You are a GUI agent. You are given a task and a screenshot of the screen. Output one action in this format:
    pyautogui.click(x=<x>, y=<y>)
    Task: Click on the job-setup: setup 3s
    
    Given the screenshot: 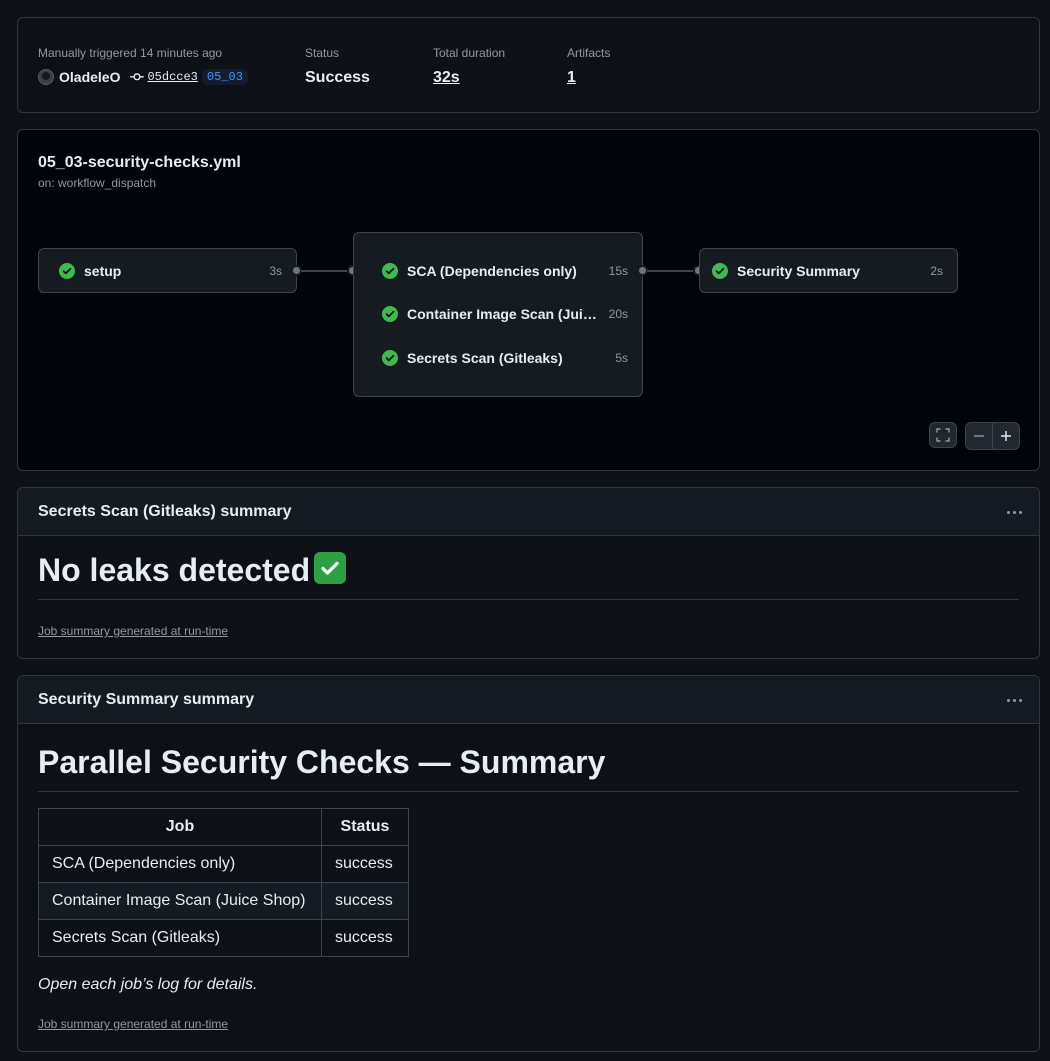 What is the action you would take?
    pyautogui.click(x=167, y=270)
    